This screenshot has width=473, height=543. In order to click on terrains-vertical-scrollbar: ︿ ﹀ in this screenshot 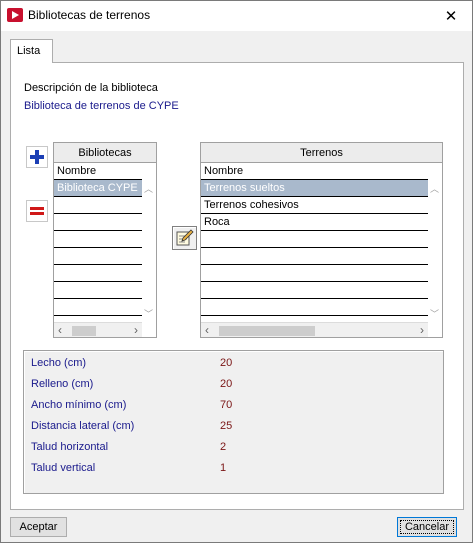, I will do `click(435, 251)`.